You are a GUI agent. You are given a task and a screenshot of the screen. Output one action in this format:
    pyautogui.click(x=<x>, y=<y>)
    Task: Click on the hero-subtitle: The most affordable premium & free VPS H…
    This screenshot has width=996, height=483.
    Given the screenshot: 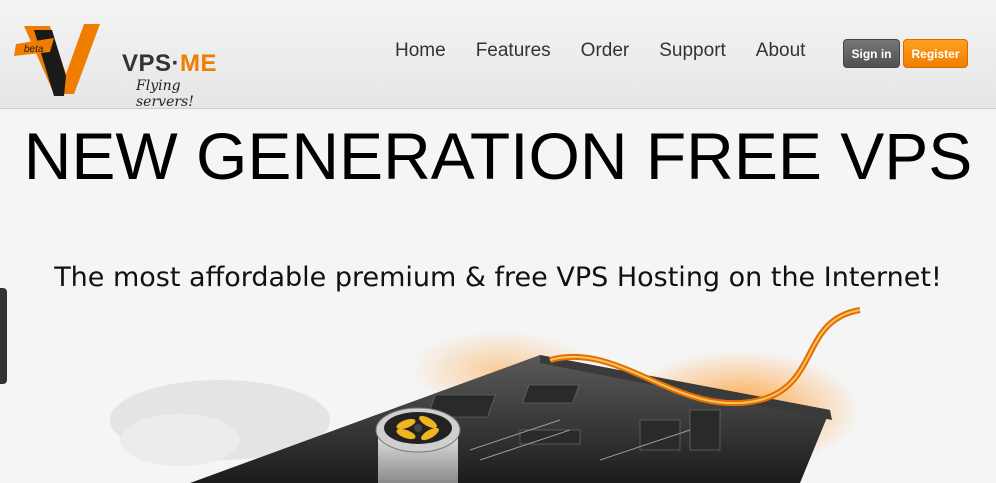 What is the action you would take?
    pyautogui.click(x=498, y=277)
    